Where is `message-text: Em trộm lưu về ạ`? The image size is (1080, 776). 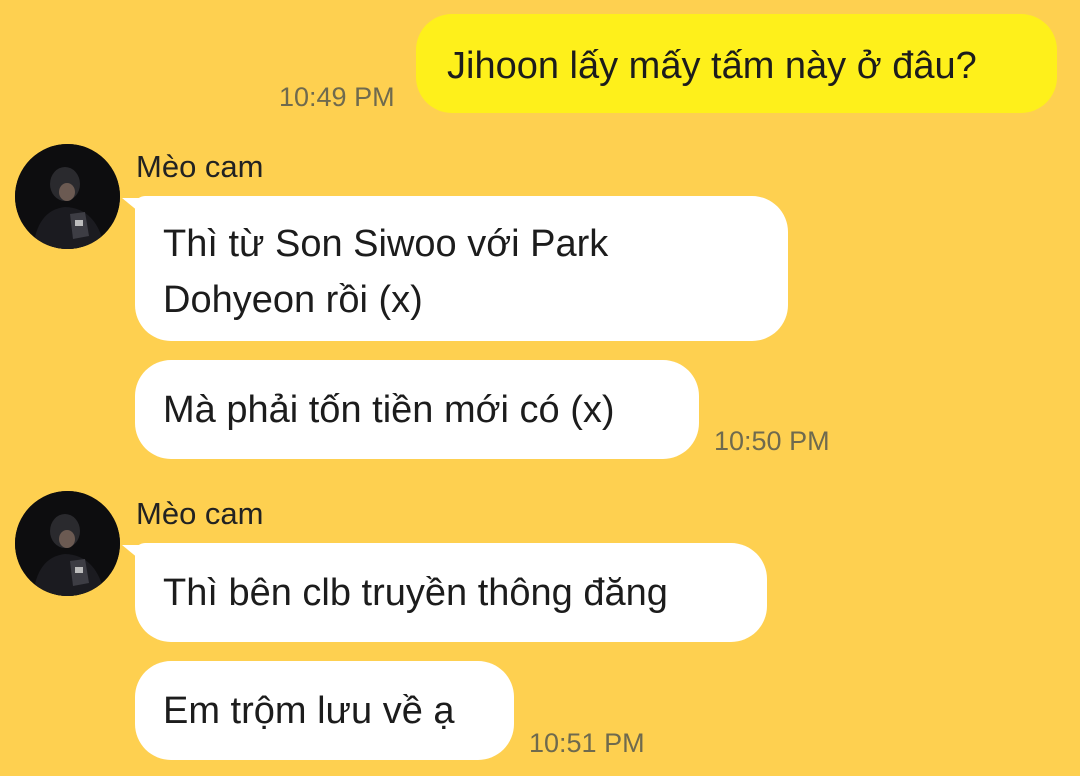
message-text: Em trộm lưu về ạ is located at coordinates (309, 711).